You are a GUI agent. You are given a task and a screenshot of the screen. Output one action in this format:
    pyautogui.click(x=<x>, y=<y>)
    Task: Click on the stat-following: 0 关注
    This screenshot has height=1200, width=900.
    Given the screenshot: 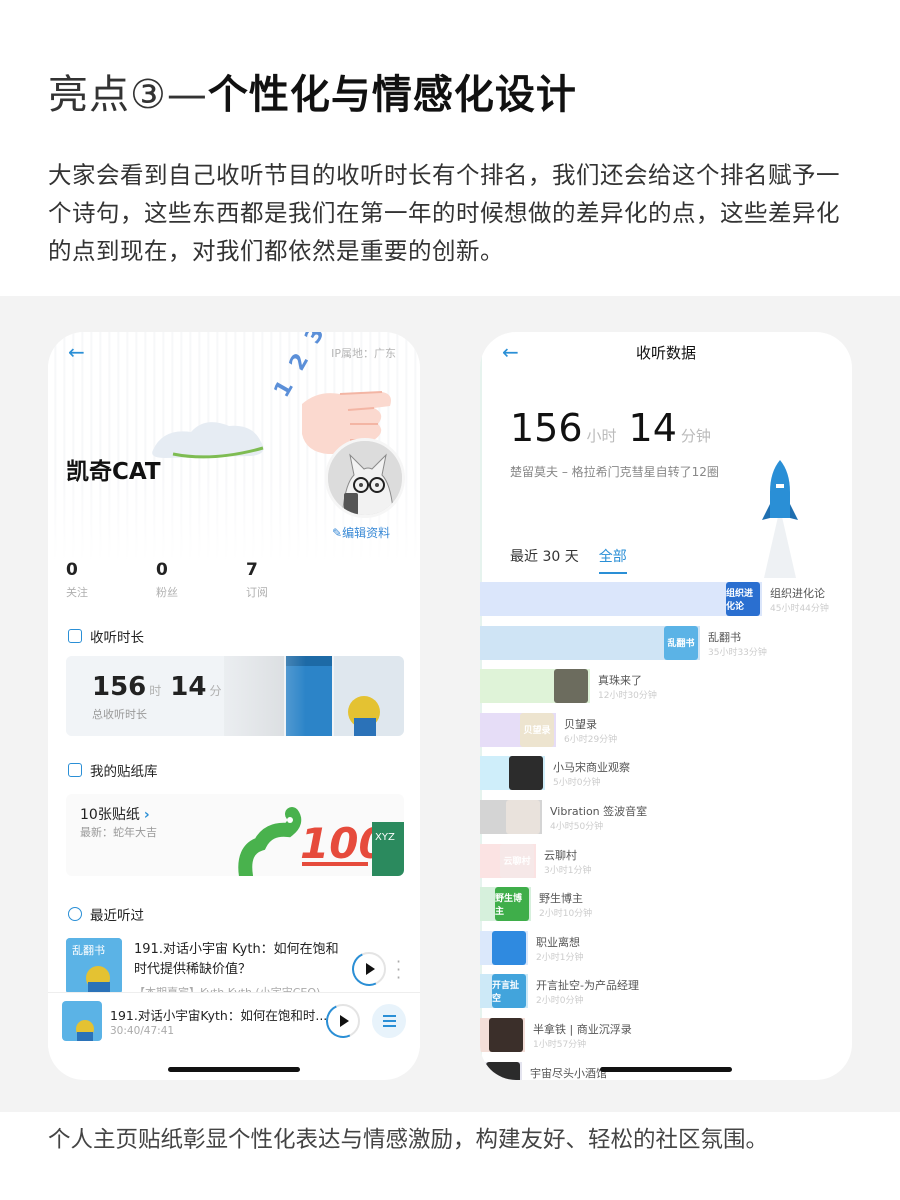 What is the action you would take?
    pyautogui.click(x=77, y=580)
    